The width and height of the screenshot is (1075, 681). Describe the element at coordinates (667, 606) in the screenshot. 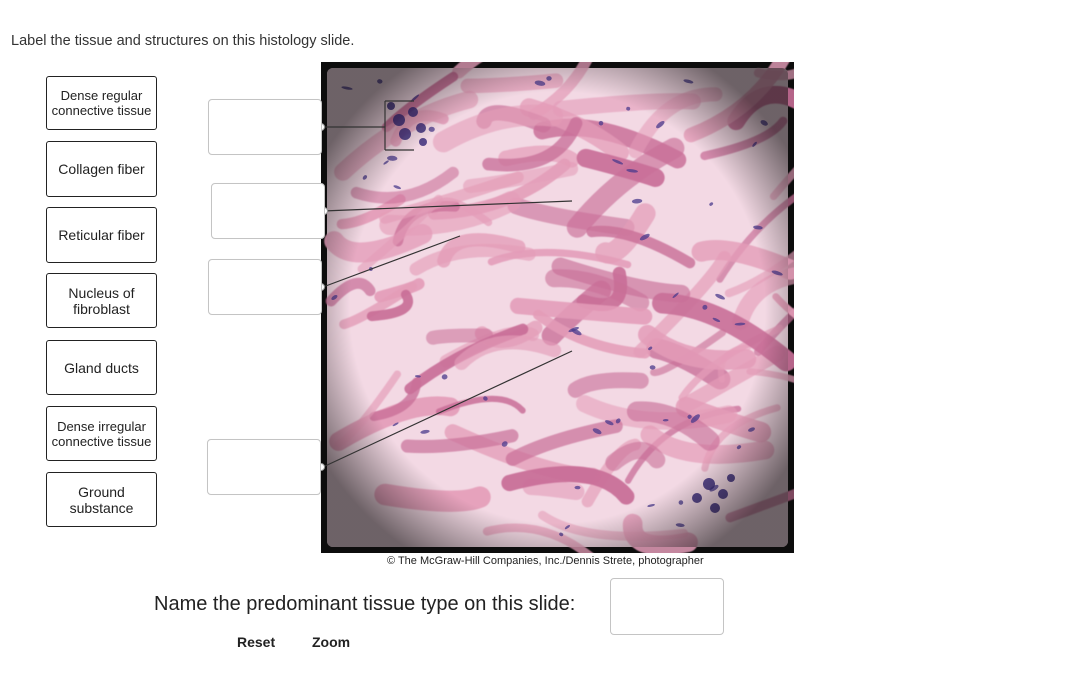

I see `tissue-type-answer-box` at that location.